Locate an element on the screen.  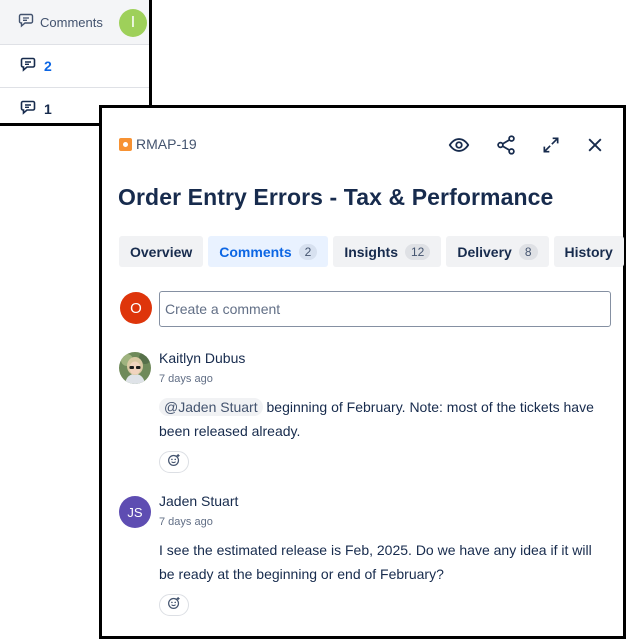
tab-overview: Overview is located at coordinates (161, 251).